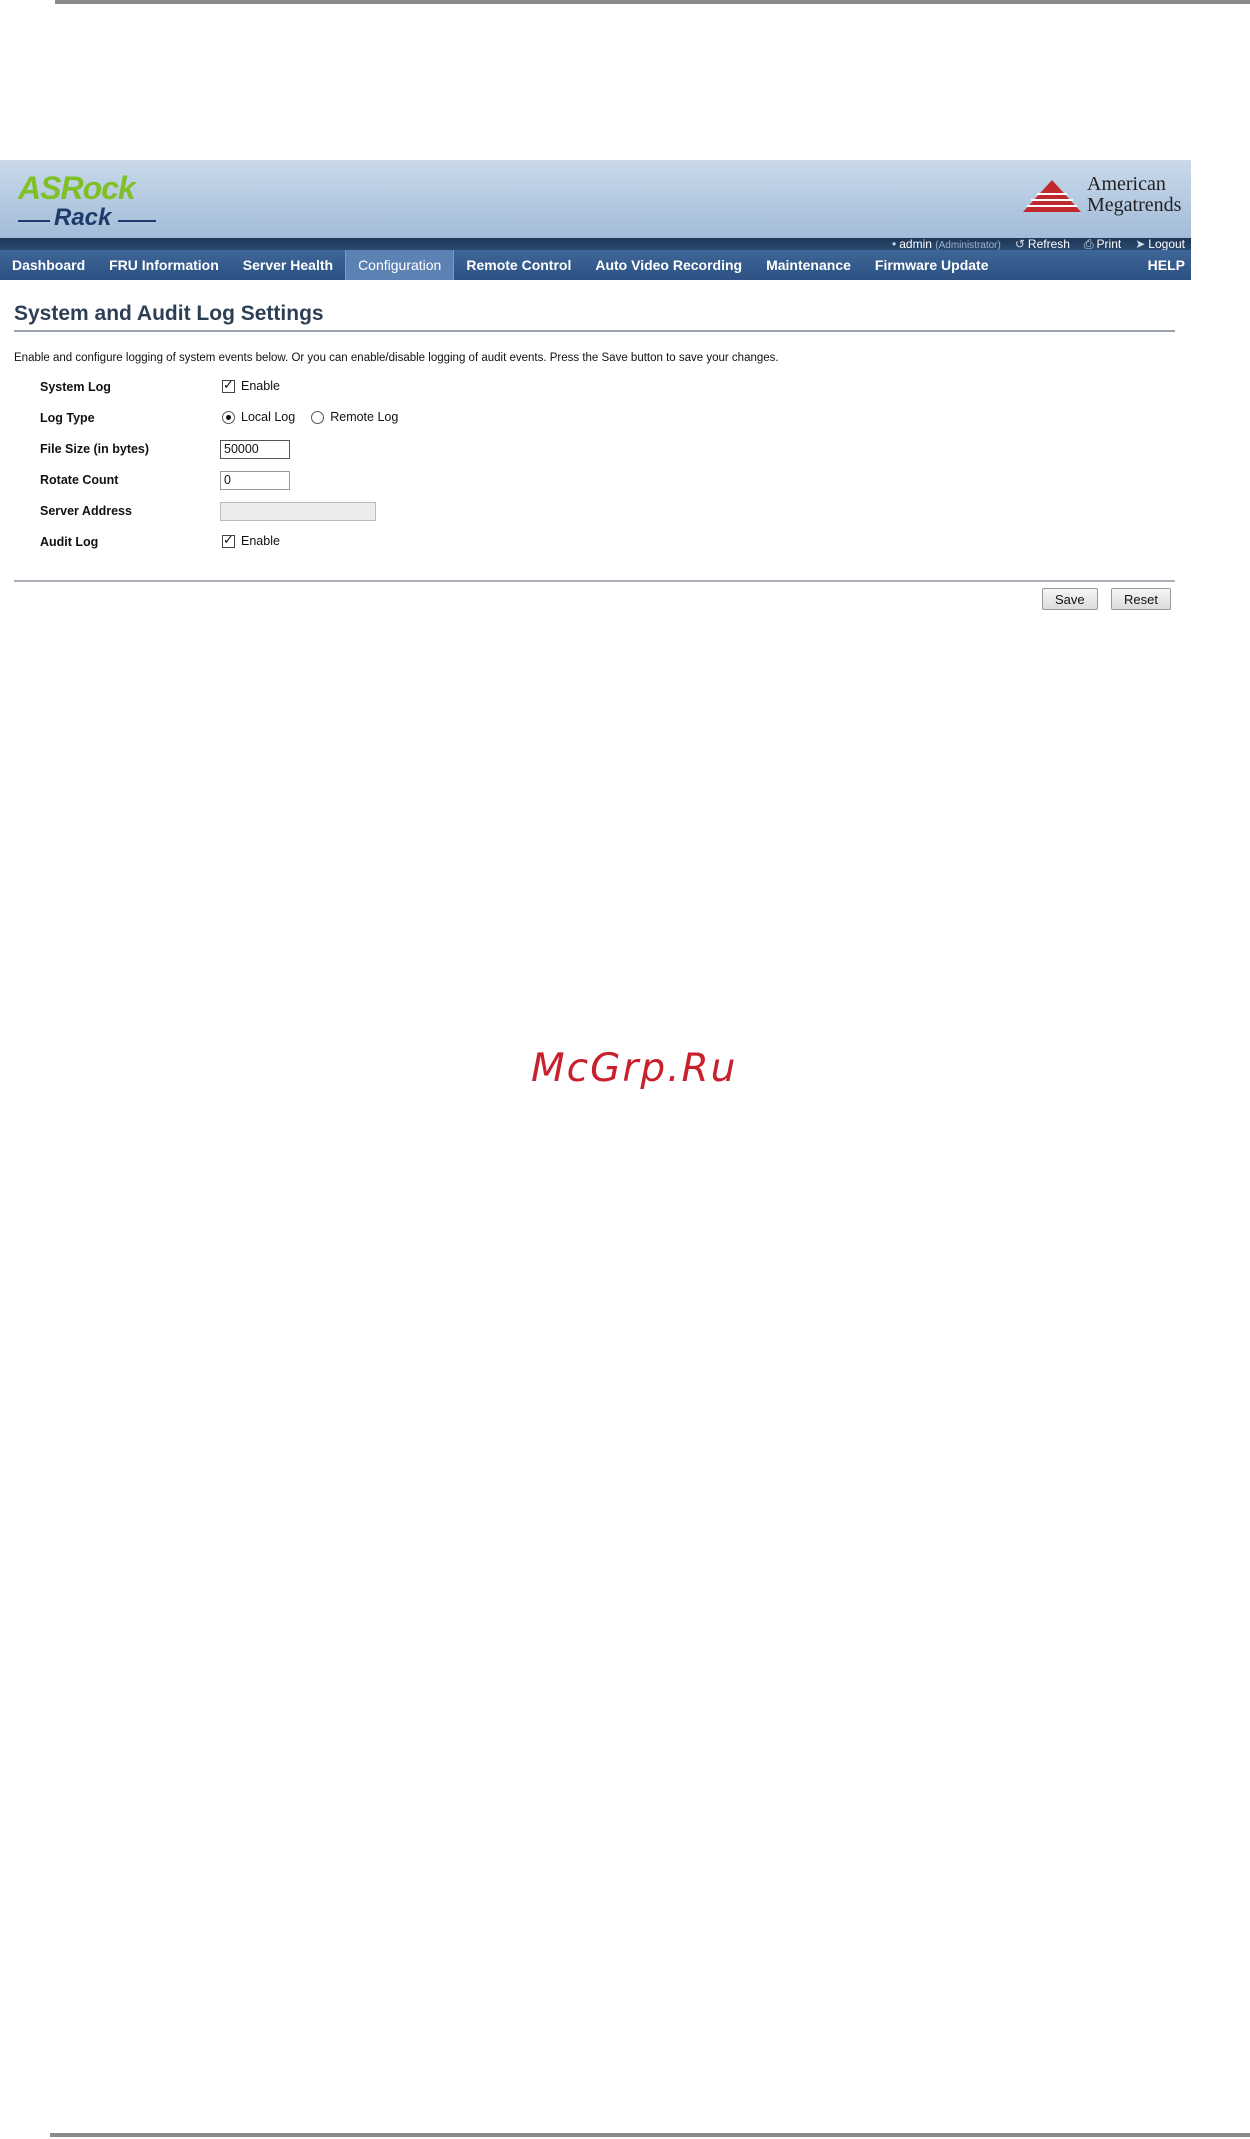 The width and height of the screenshot is (1250, 2139). What do you see at coordinates (652, 2) in the screenshot?
I see `top-page-rule` at bounding box center [652, 2].